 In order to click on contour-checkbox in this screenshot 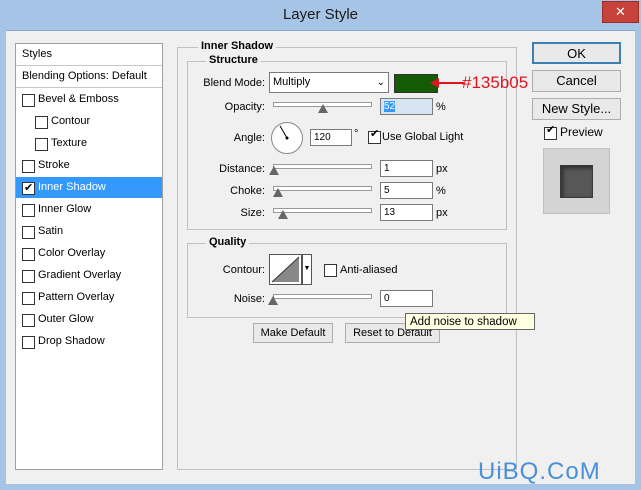, I will do `click(41, 122)`.